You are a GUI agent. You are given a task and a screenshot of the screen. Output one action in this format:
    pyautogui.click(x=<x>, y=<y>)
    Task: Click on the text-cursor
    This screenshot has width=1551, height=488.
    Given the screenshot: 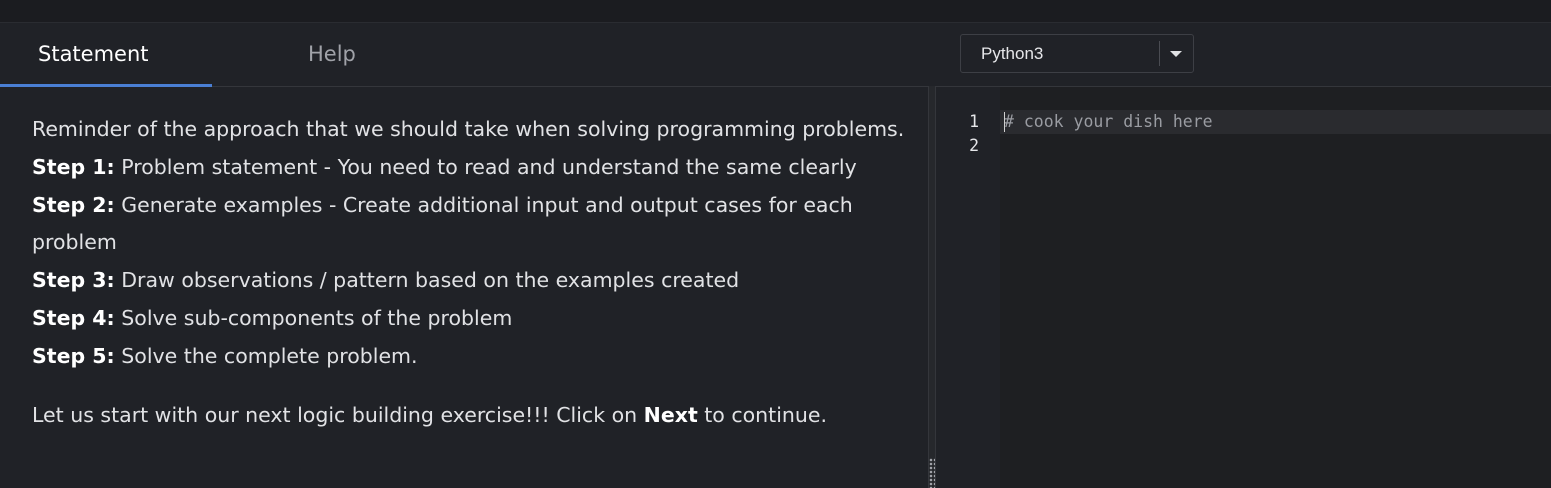 What is the action you would take?
    pyautogui.click(x=1004, y=122)
    